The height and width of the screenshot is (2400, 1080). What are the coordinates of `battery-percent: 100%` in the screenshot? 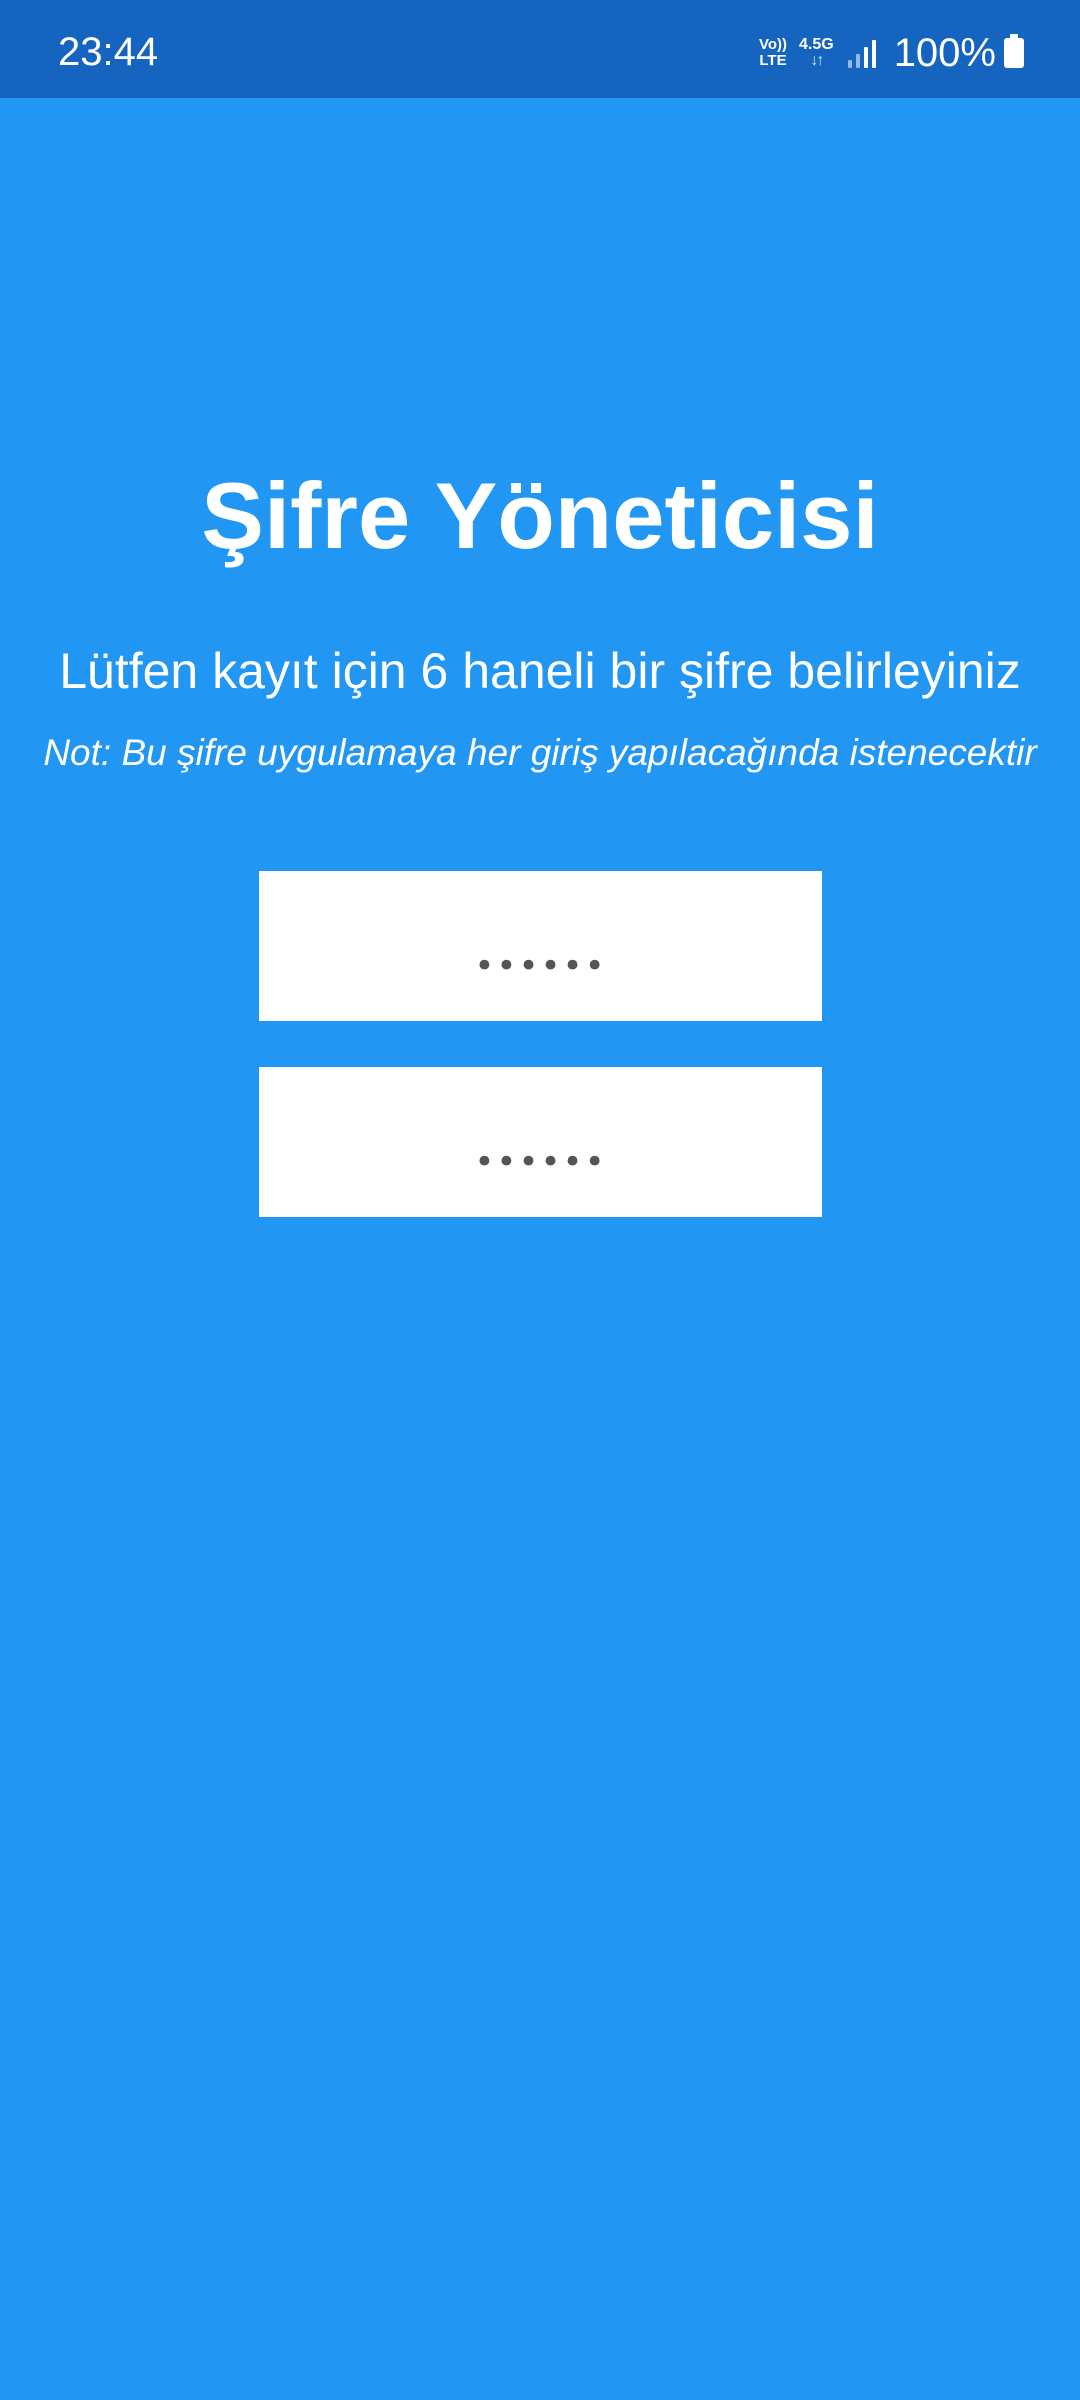 It's located at (944, 52).